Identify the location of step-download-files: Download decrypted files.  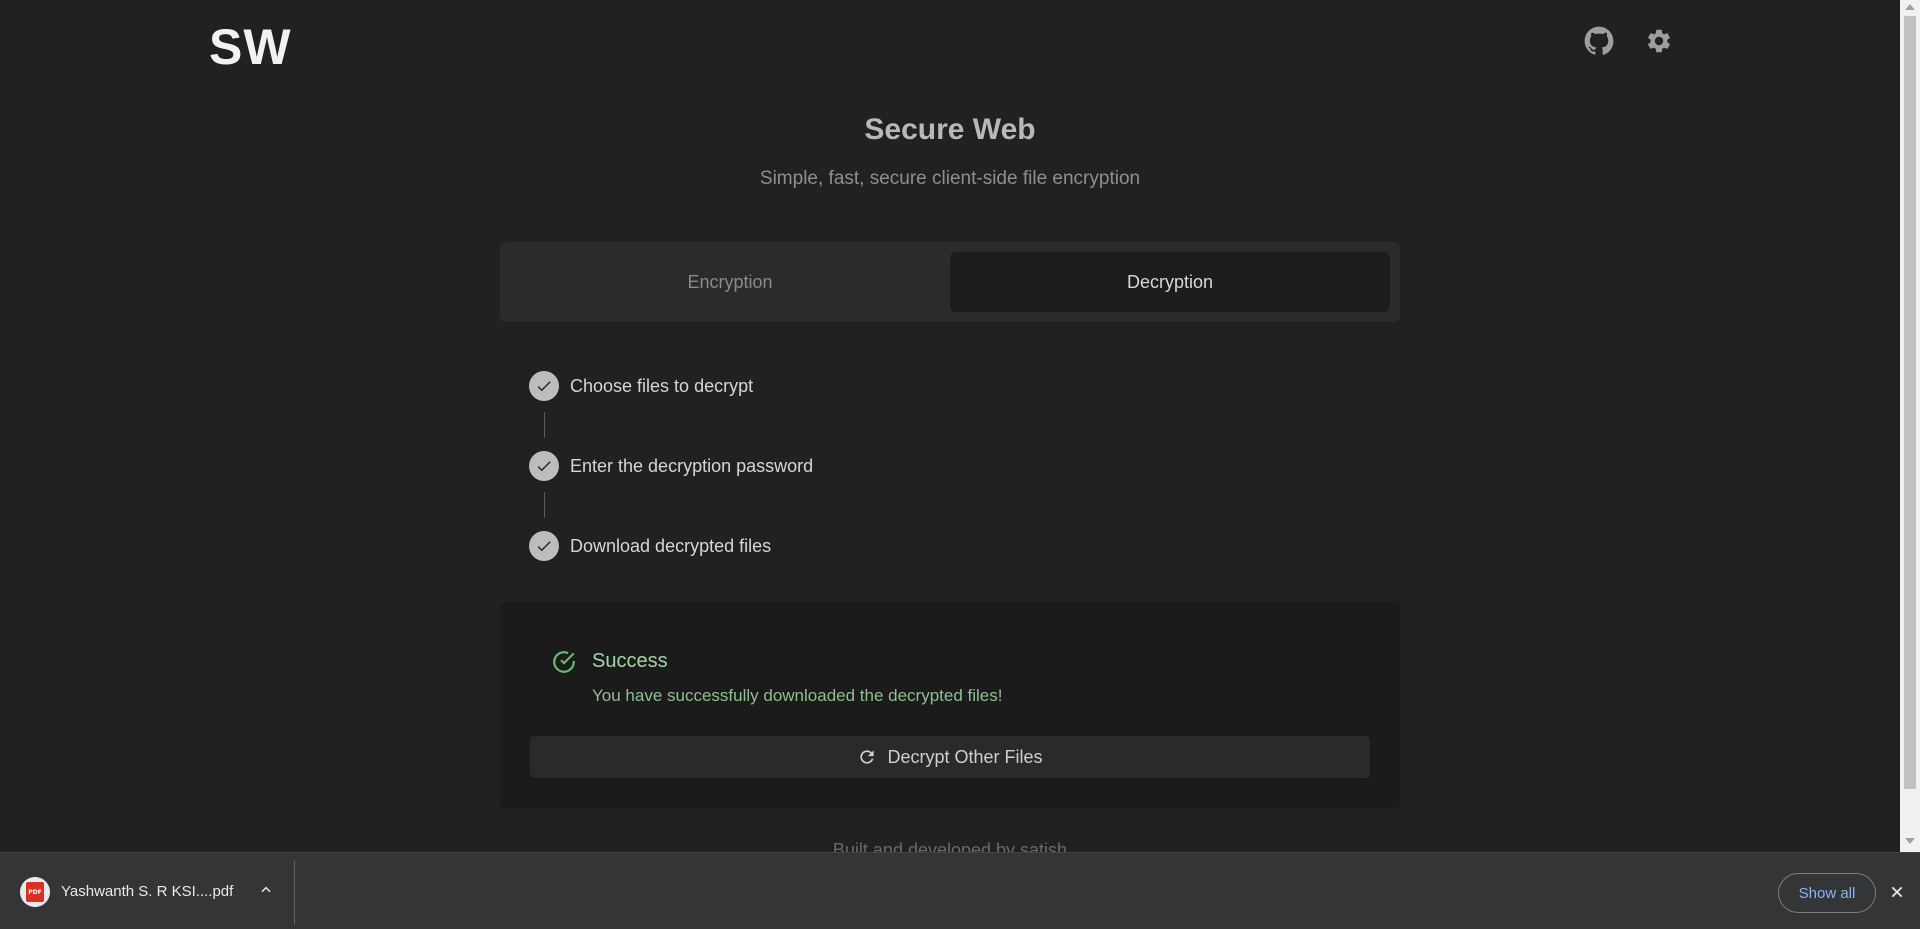
(650, 546).